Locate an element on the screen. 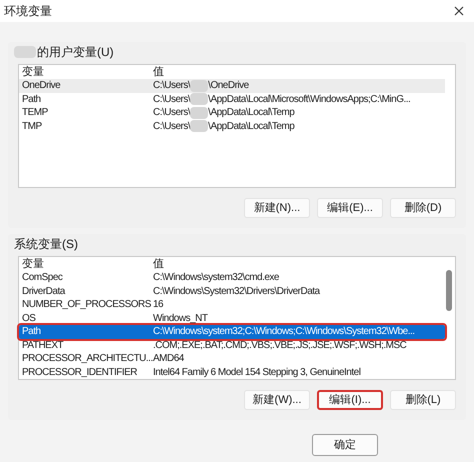  list-row: NUMBER_OF_PROCESSORS 16 is located at coordinates (232, 305).